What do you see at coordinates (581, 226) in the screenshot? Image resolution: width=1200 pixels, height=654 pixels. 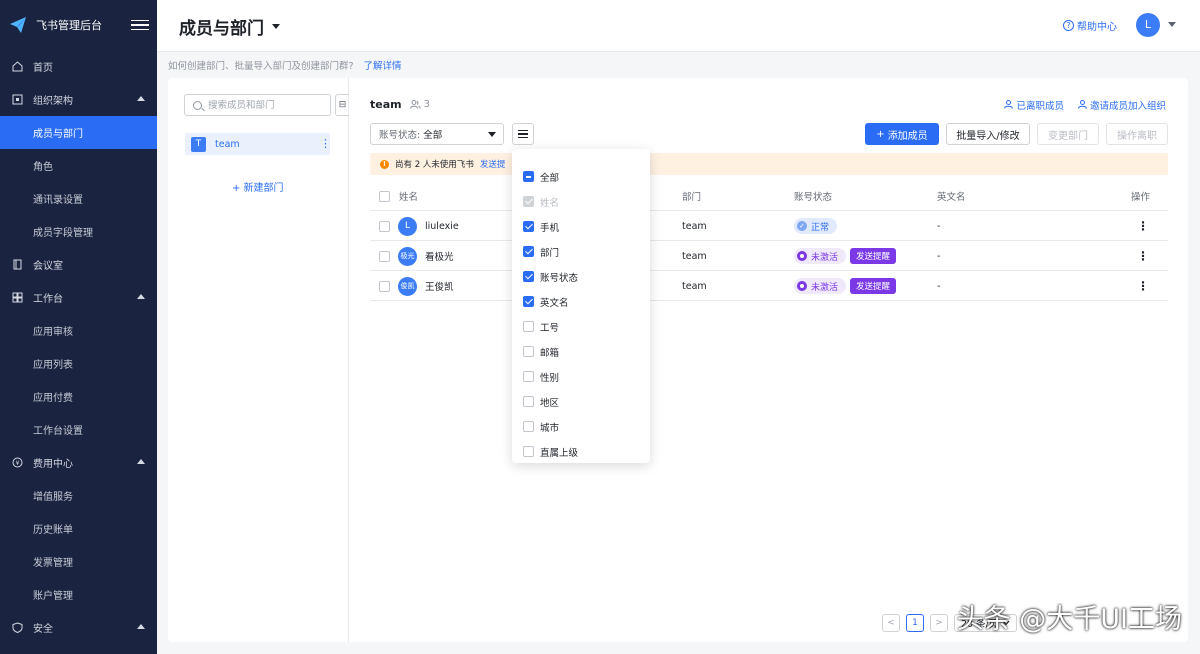 I see `column-option-phone: 手机` at bounding box center [581, 226].